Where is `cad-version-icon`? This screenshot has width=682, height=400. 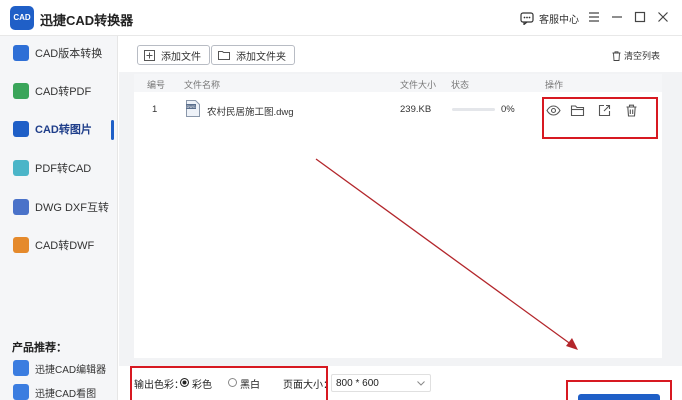
cad-version-icon is located at coordinates (21, 53).